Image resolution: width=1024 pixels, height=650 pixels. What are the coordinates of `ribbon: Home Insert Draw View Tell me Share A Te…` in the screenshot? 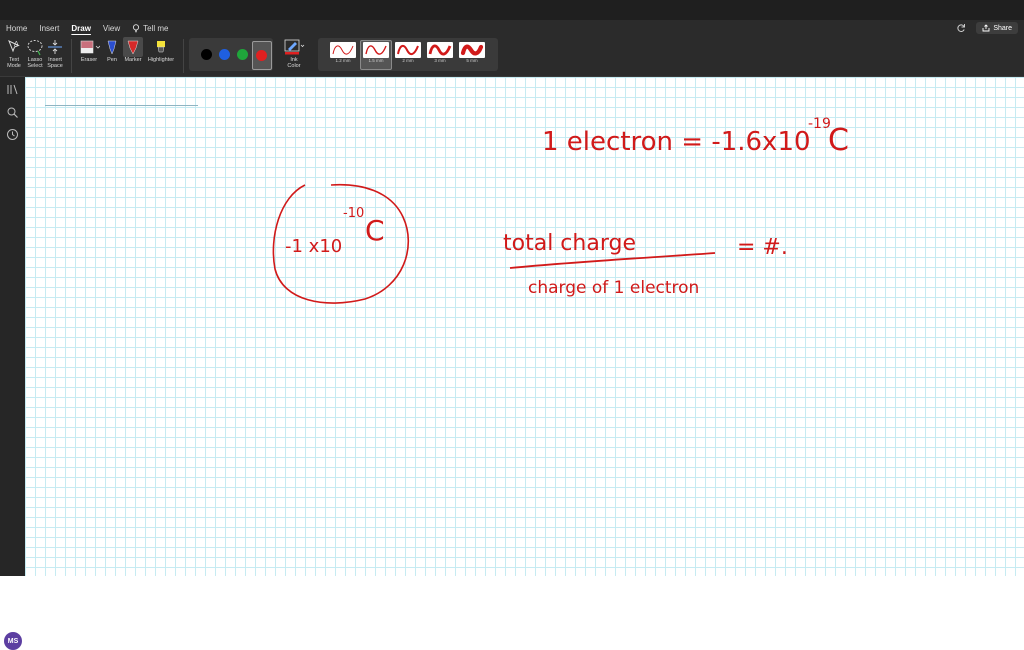 It's located at (512, 48).